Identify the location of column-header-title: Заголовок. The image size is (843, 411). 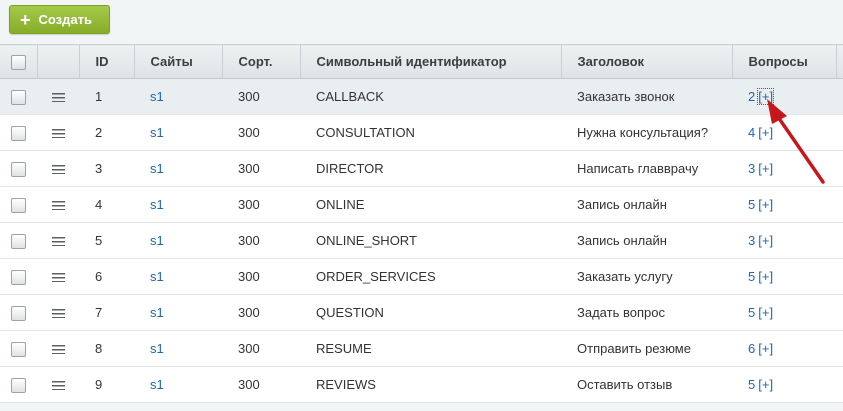
(647, 61).